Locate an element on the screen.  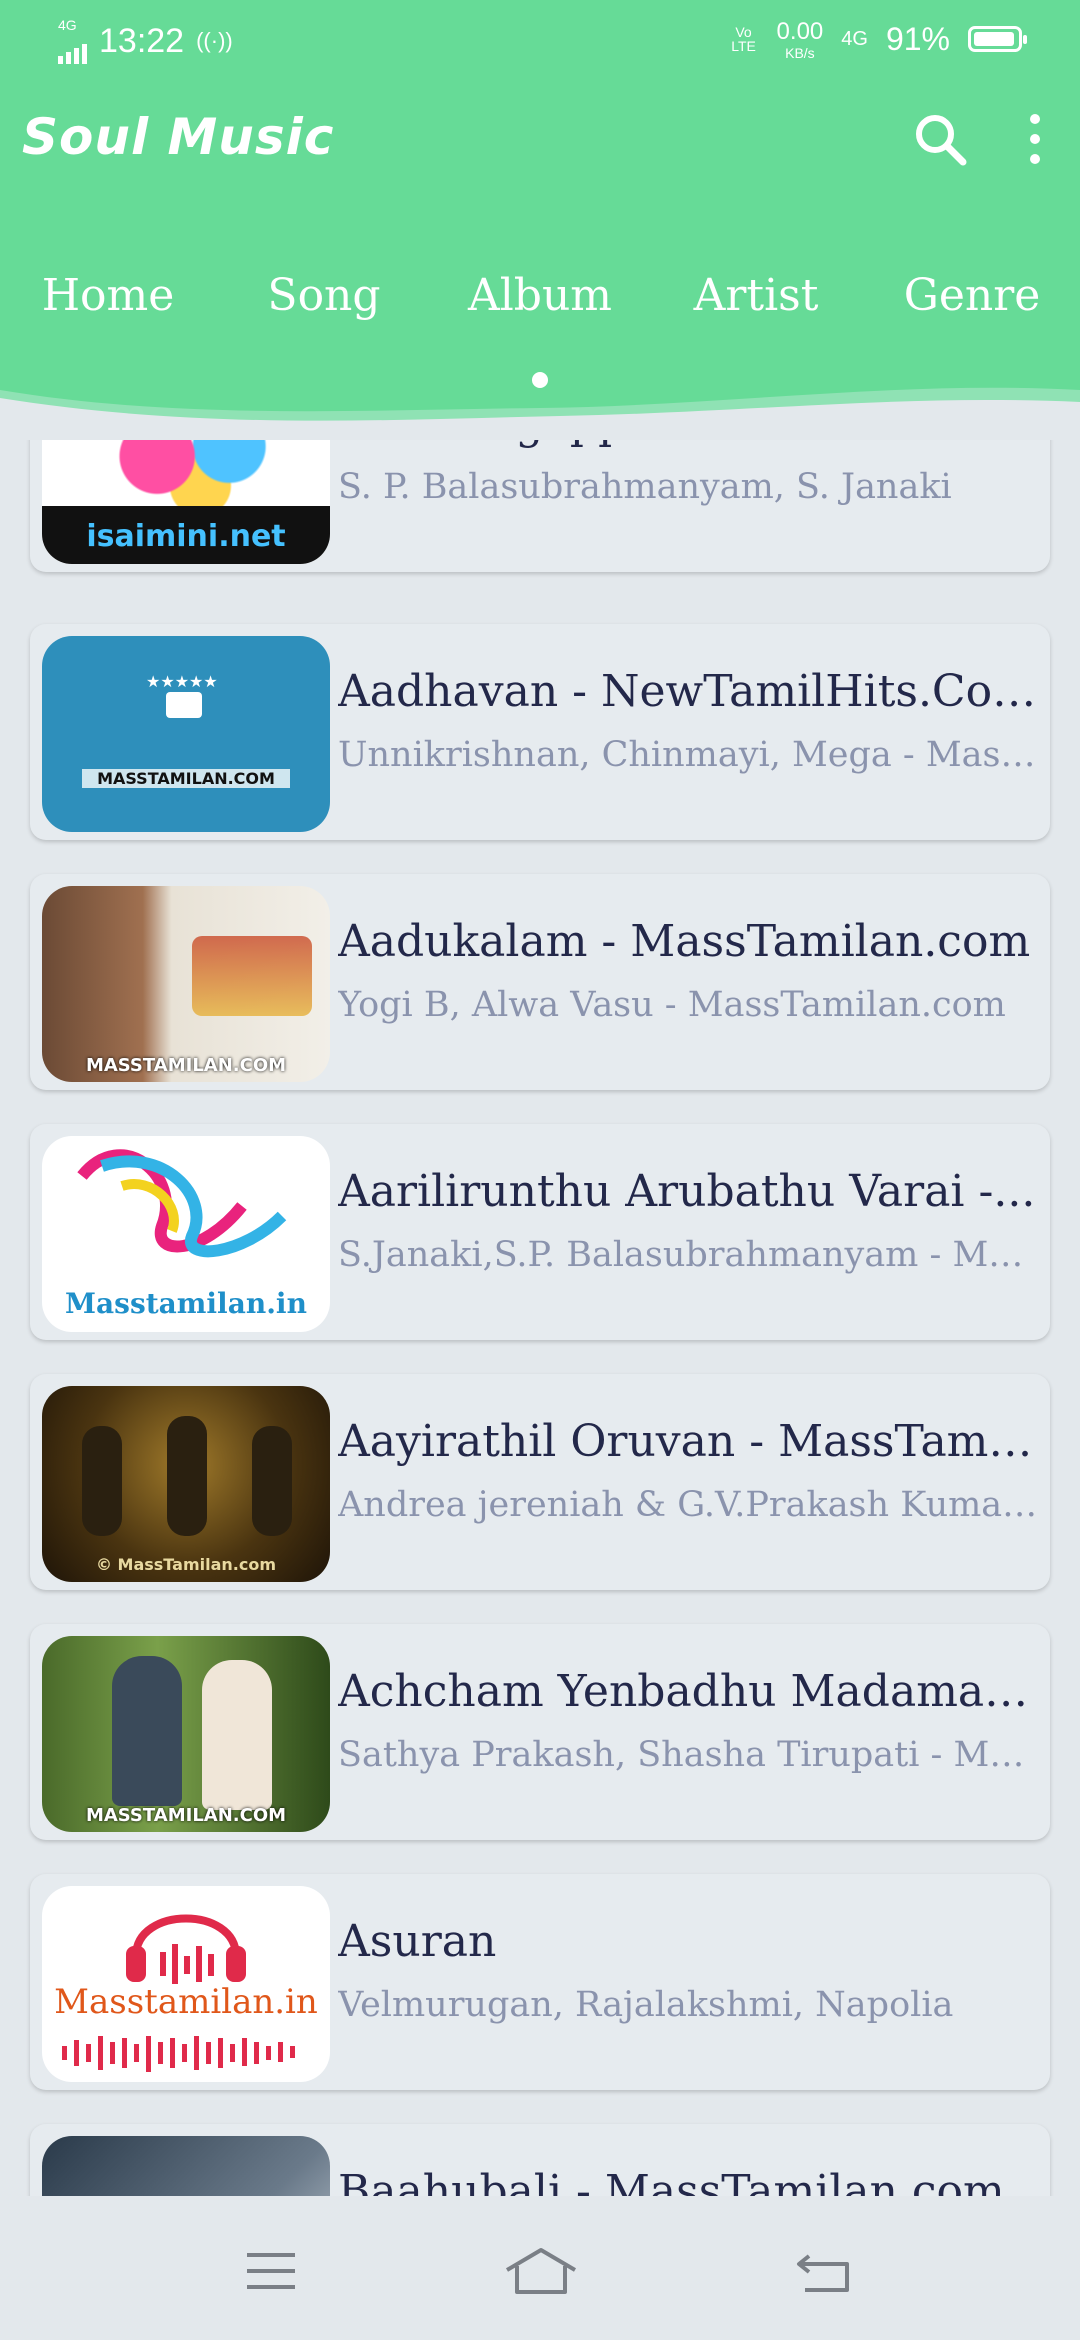
search-button is located at coordinates (940, 139).